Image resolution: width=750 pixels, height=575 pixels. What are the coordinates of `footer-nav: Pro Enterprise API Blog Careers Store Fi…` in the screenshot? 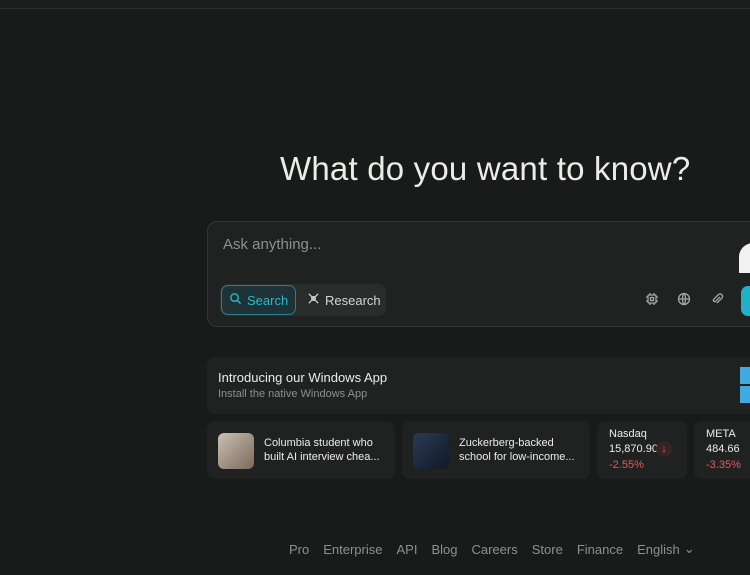 It's located at (492, 549).